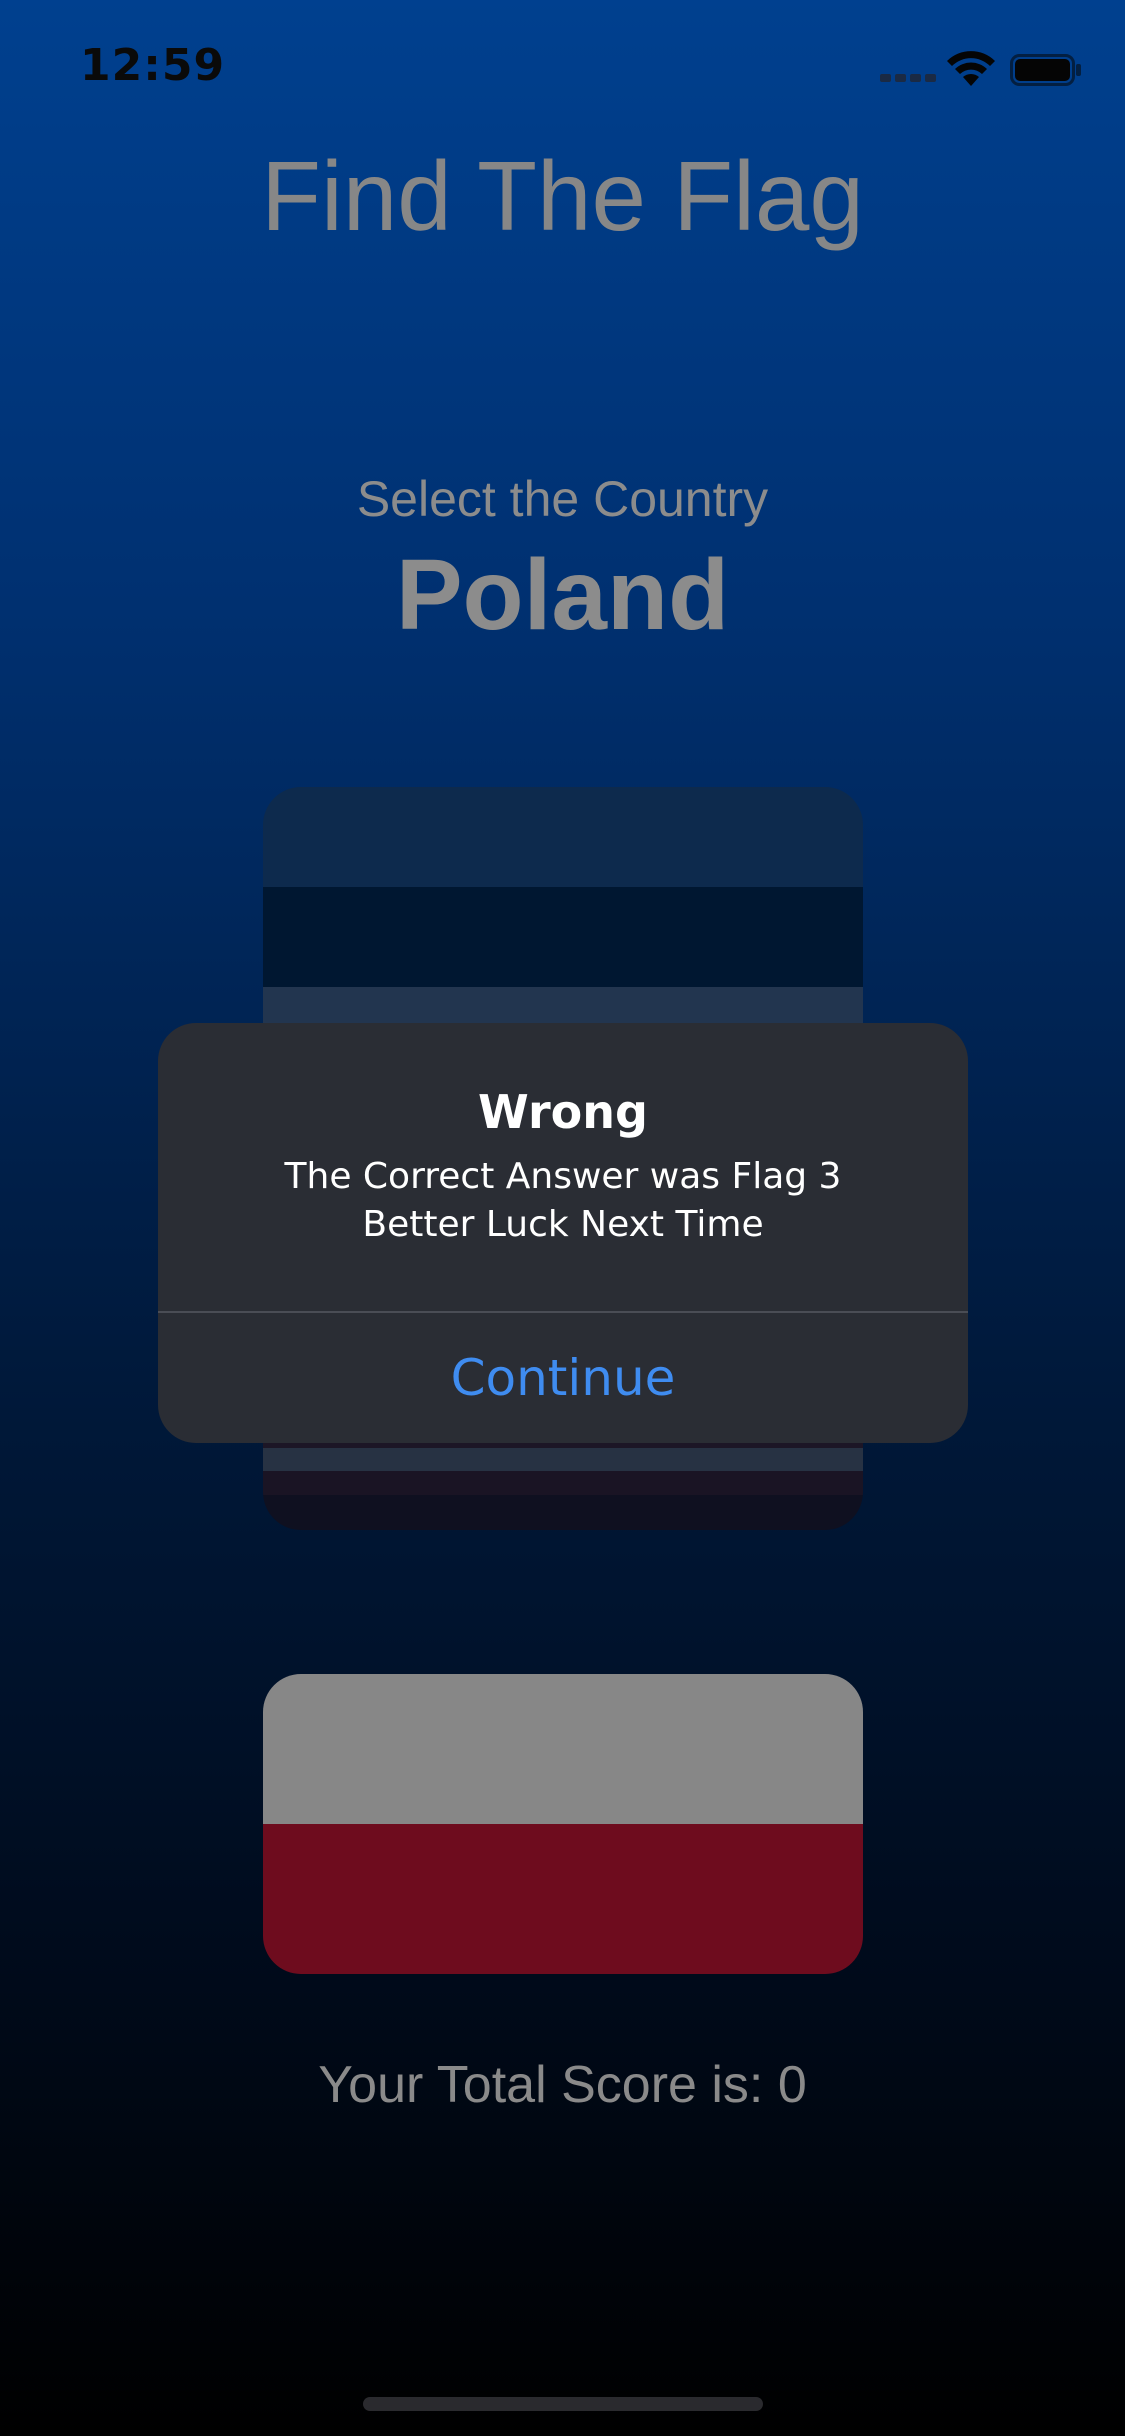 The width and height of the screenshot is (1125, 2436). What do you see at coordinates (562, 2085) in the screenshot?
I see `score-text: Your Total Score is: 0` at bounding box center [562, 2085].